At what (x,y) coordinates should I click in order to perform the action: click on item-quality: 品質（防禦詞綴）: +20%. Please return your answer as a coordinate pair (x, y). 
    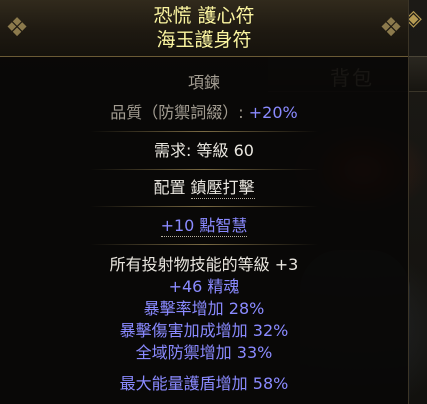
    Looking at the image, I should click on (204, 113).